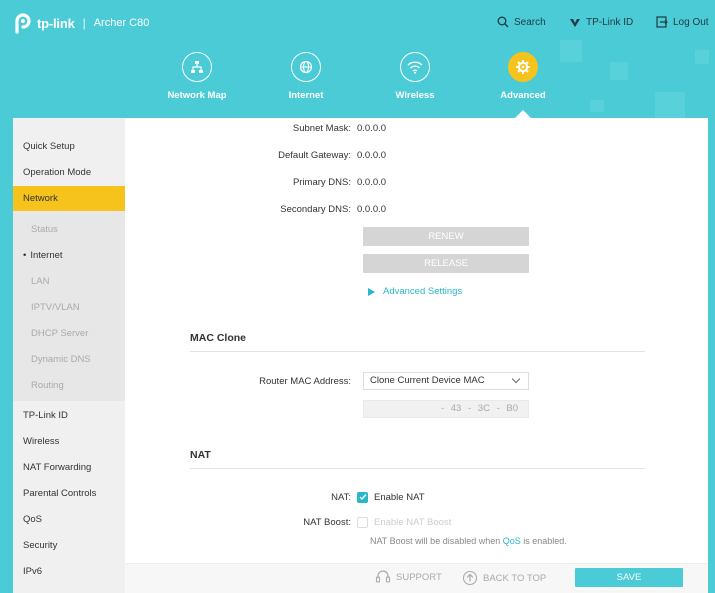  I want to click on nat-title: NAT, so click(200, 455).